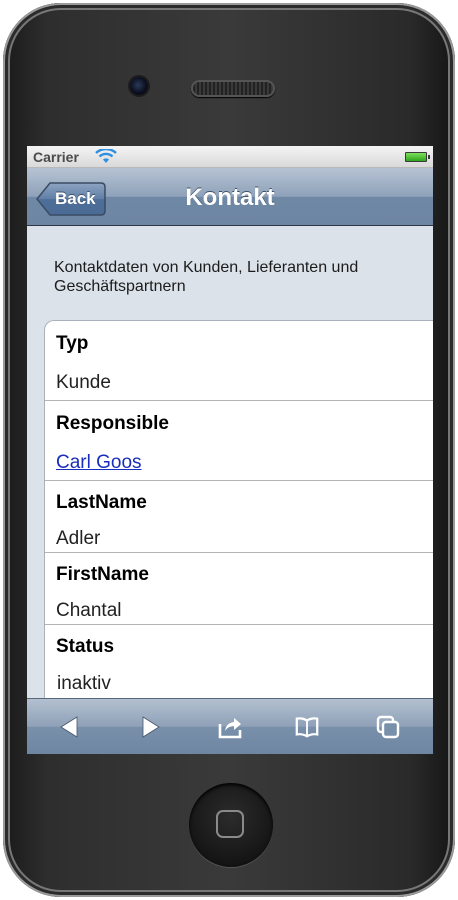 The width and height of the screenshot is (458, 900). What do you see at coordinates (239, 517) in the screenshot?
I see `field-lastname: LastName Adler` at bounding box center [239, 517].